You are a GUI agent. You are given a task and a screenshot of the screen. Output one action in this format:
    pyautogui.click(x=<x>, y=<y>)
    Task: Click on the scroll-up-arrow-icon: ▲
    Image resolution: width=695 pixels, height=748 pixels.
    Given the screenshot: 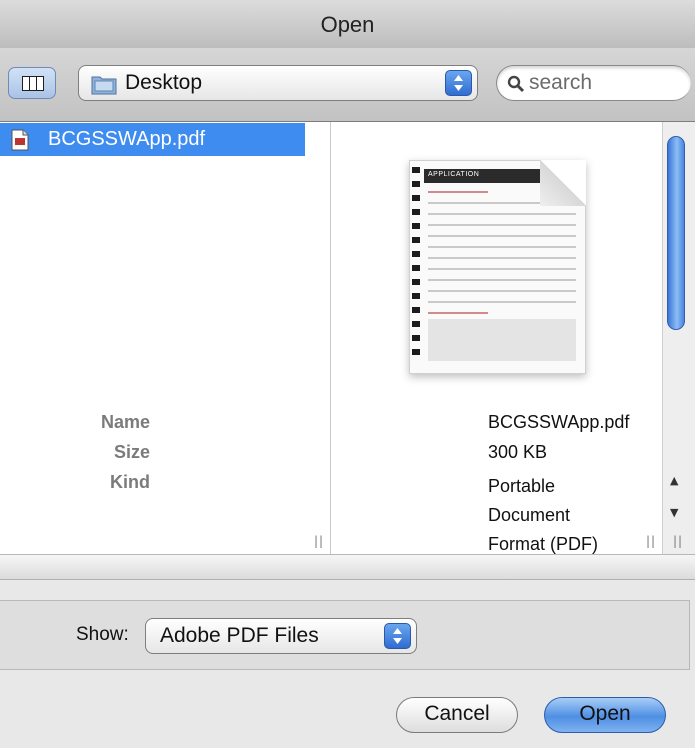 What is the action you would take?
    pyautogui.click(x=674, y=480)
    